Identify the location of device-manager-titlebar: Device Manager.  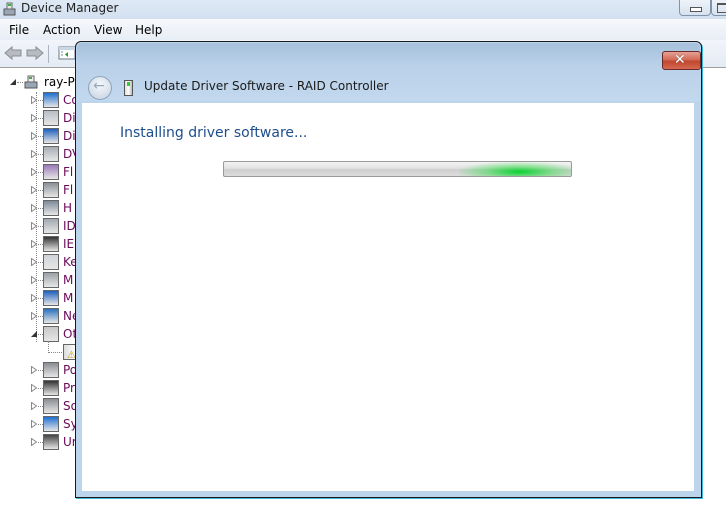
(363, 9).